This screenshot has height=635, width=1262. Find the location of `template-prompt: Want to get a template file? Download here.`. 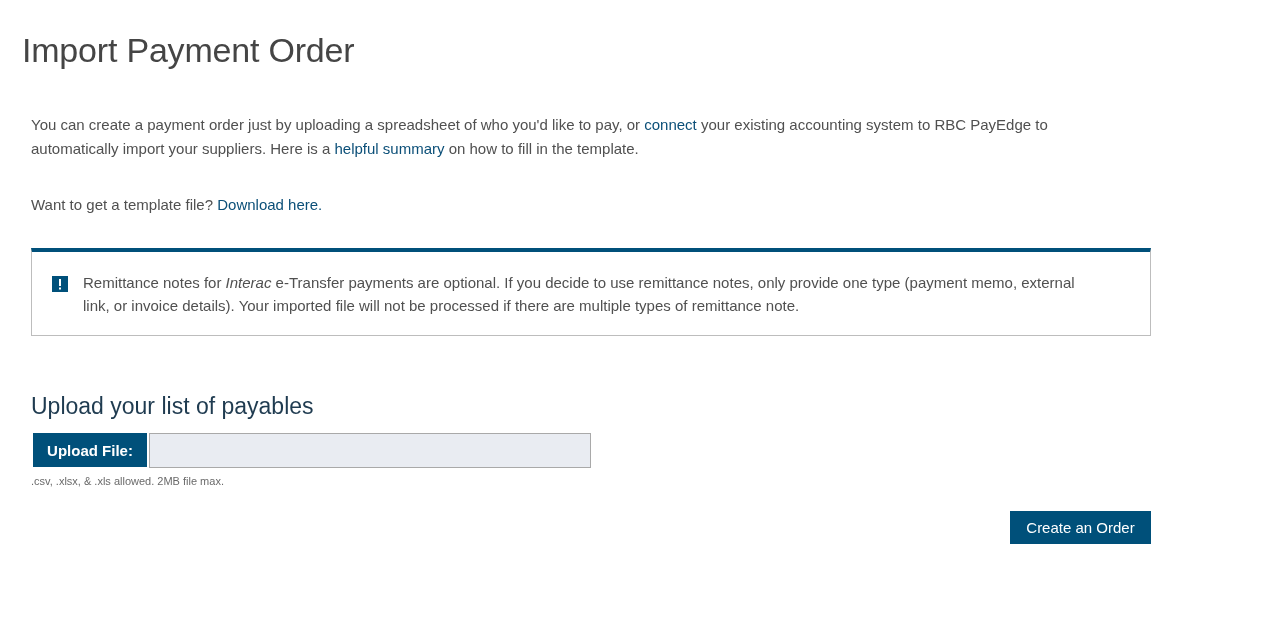

template-prompt: Want to get a template file? Download here. is located at coordinates (177, 205).